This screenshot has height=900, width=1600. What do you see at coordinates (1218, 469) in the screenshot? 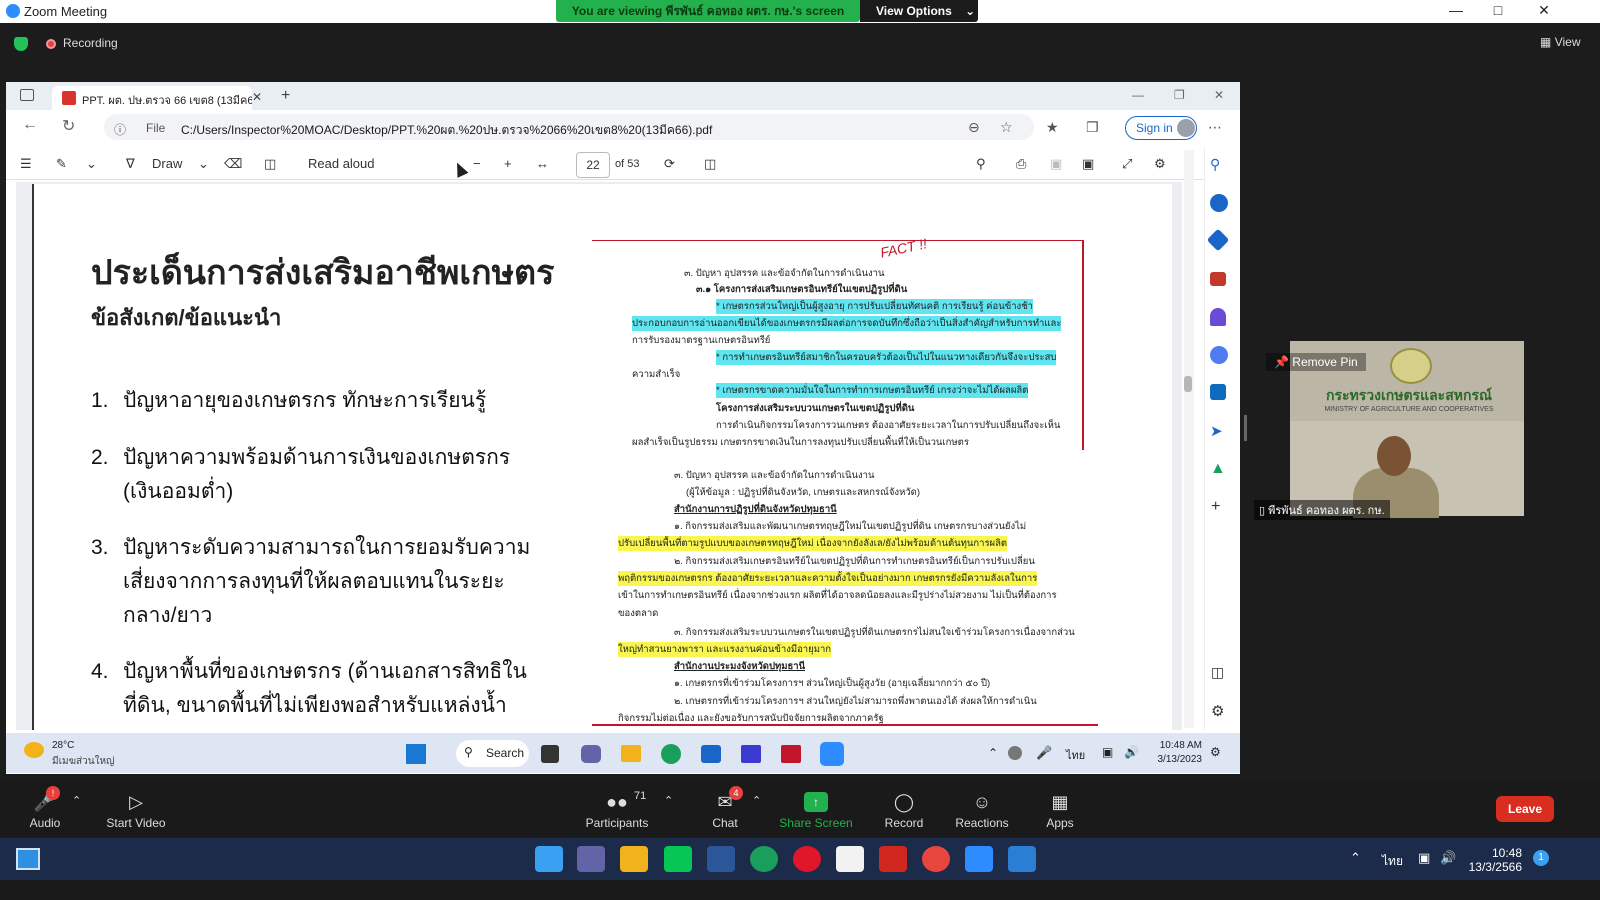
I see `tree-icon: ▲` at bounding box center [1218, 469].